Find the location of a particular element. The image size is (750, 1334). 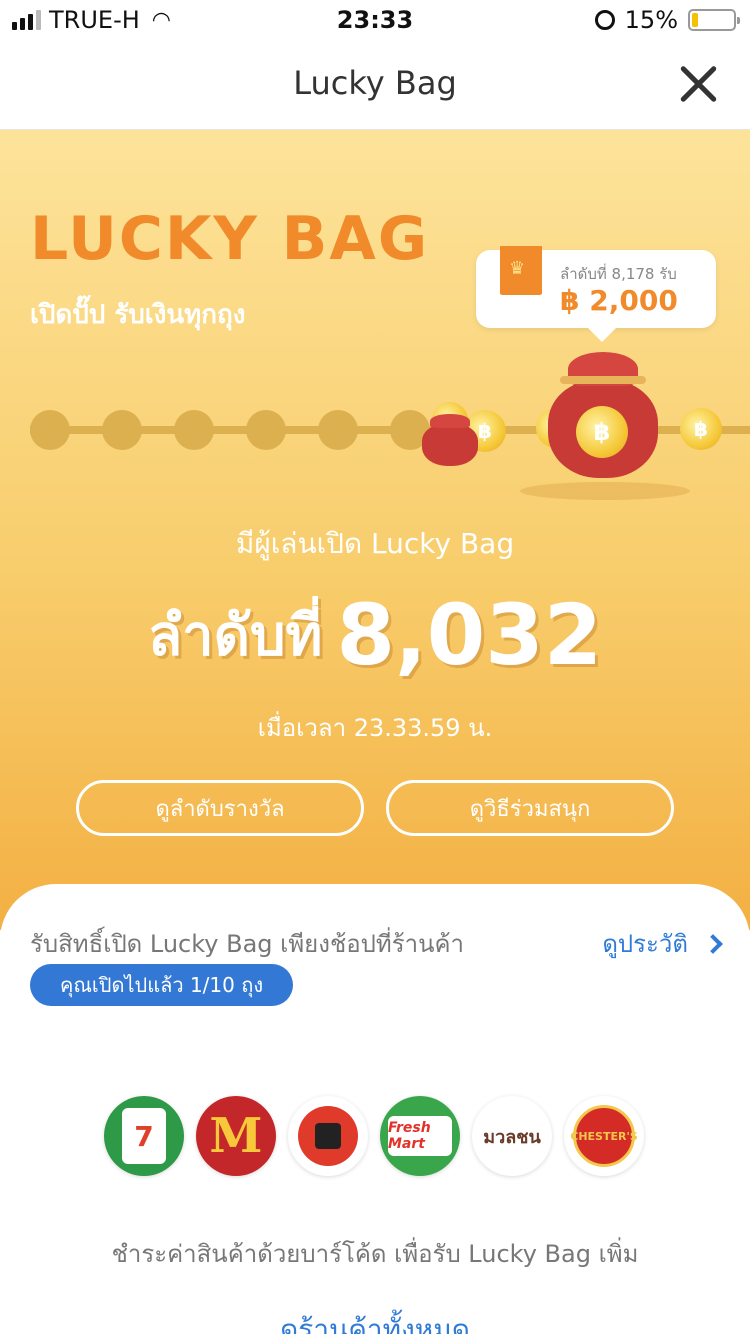

view-rewards-button: ดูลำดับรางวัล is located at coordinates (220, 808).